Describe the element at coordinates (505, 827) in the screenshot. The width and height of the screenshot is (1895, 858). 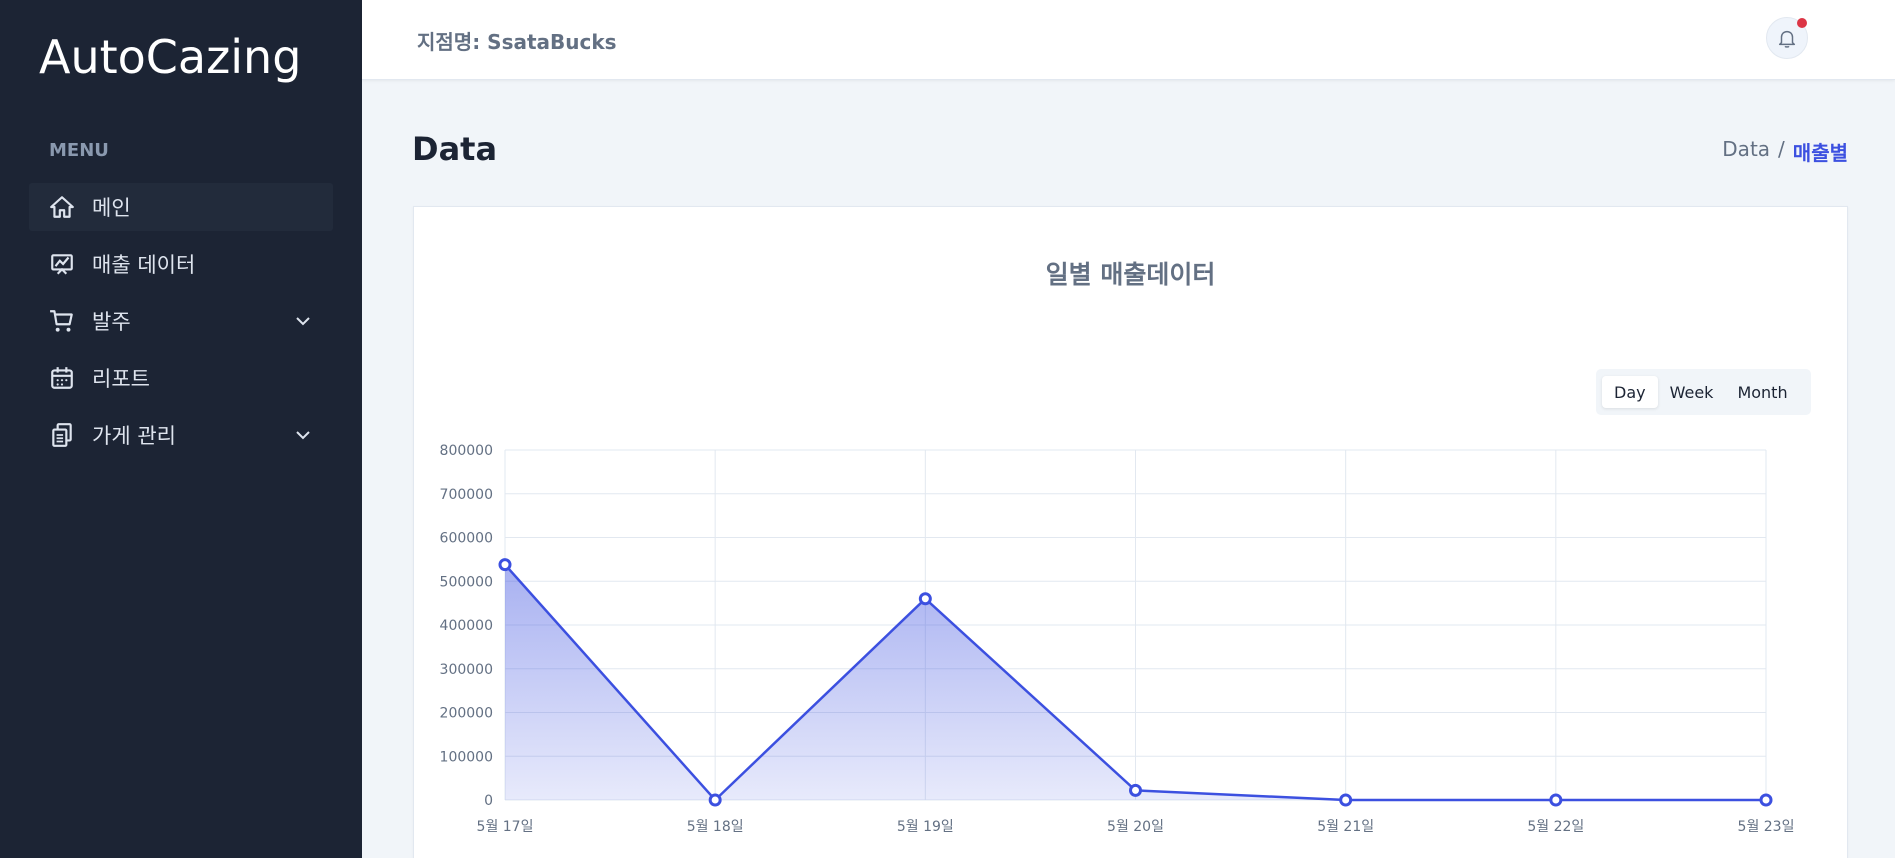
I see `x-tick-label: 5월 17일` at that location.